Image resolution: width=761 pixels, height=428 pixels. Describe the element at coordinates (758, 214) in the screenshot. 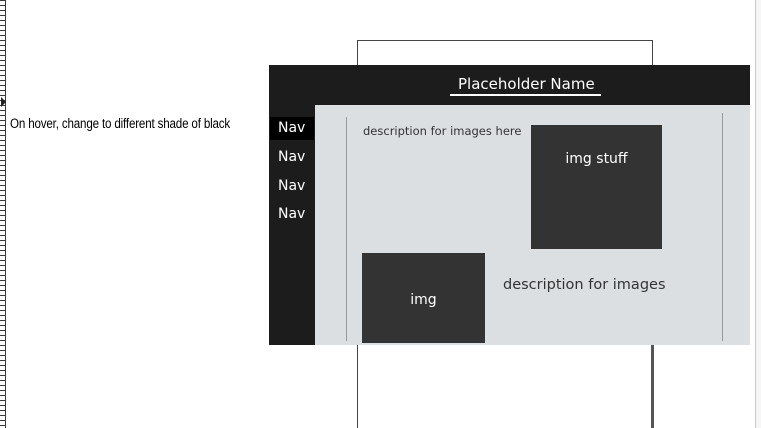

I see `canvas-right-edge` at that location.